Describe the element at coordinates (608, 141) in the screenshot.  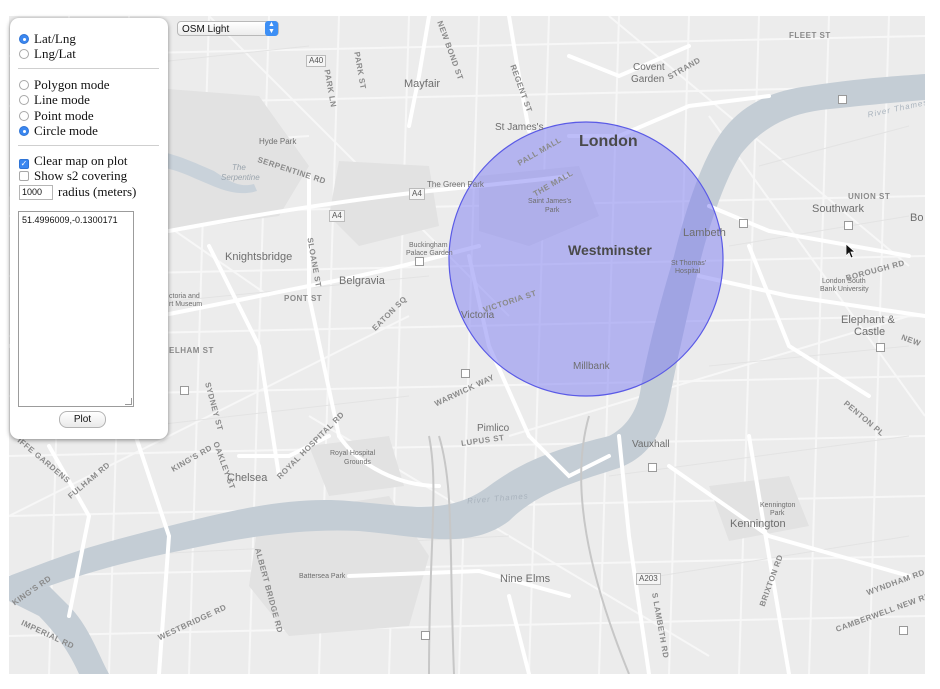
I see `label-london: London` at that location.